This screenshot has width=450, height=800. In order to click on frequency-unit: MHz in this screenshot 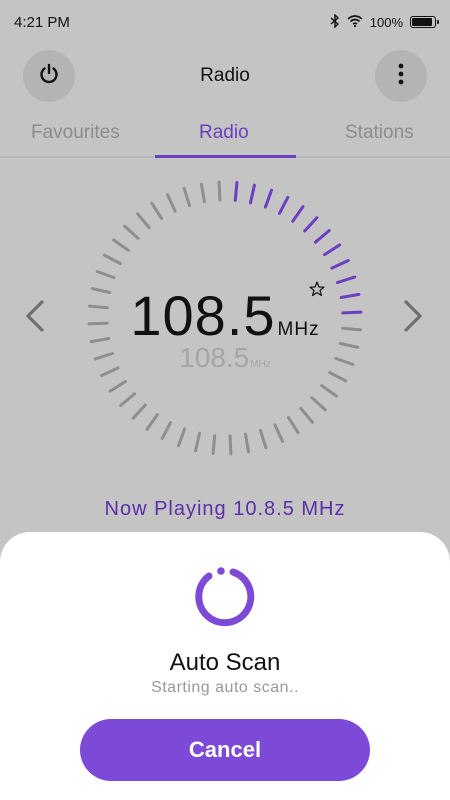, I will do `click(298, 329)`.